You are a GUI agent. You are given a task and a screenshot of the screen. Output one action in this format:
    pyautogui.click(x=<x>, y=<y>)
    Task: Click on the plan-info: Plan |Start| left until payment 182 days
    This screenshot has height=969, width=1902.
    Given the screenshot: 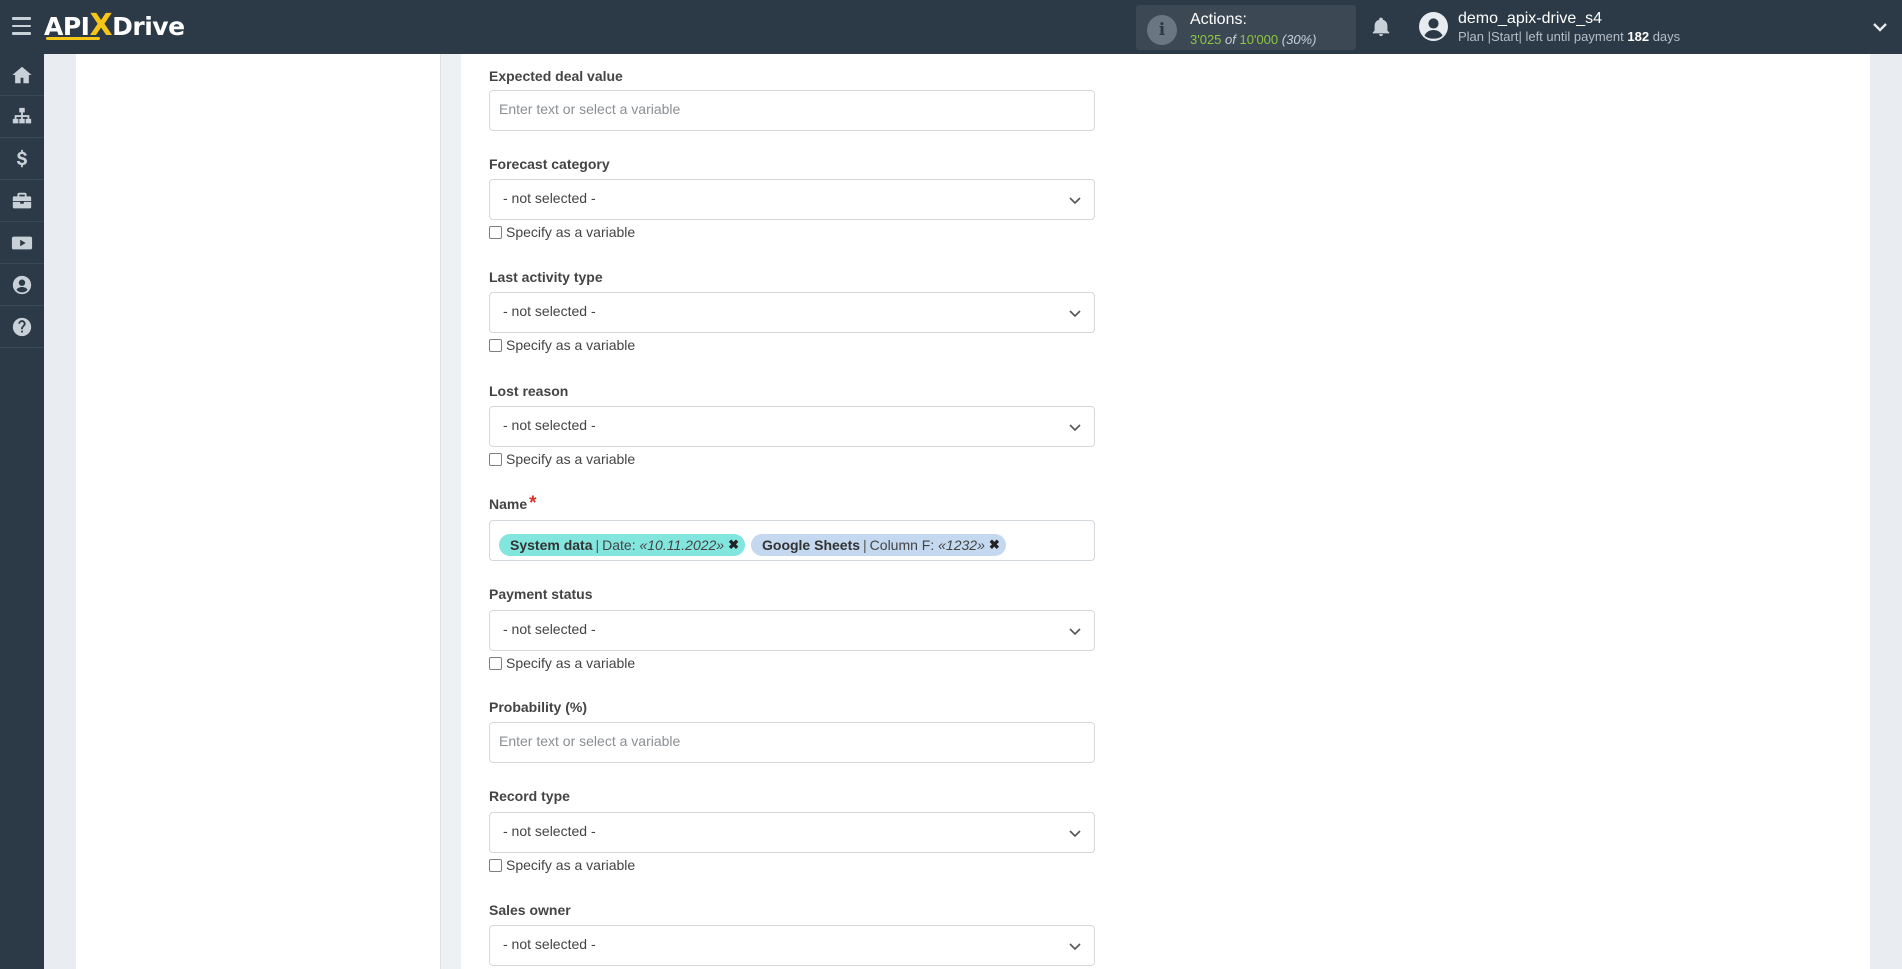 What is the action you would take?
    pyautogui.click(x=1569, y=36)
    